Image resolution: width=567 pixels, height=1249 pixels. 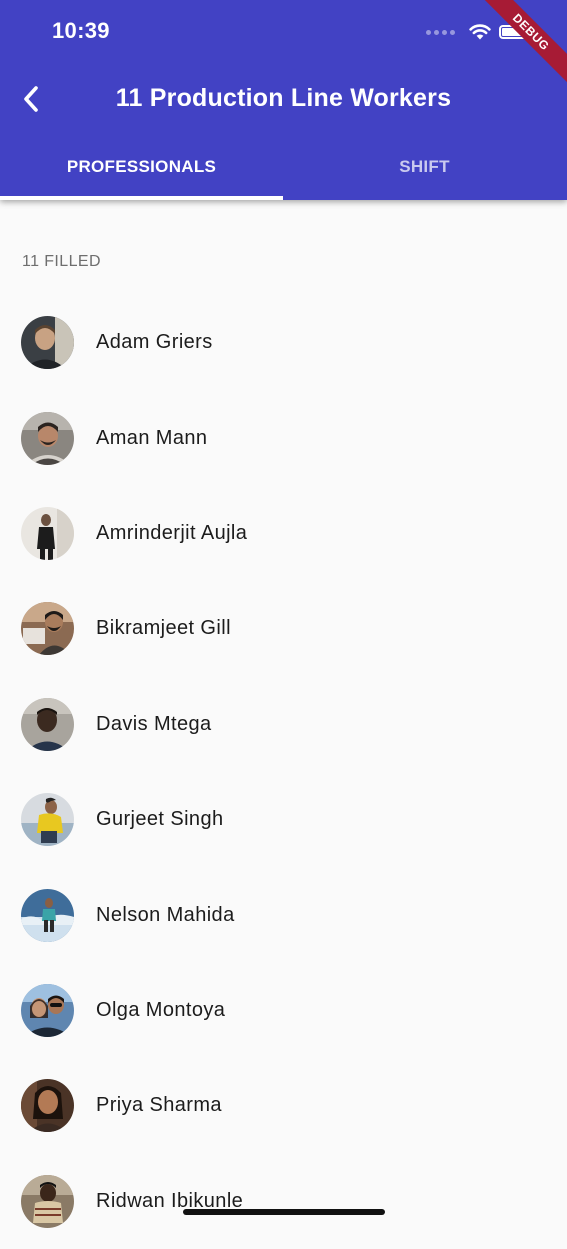 I want to click on worker-list-item: Amrinderjit Aujla, so click(x=283, y=533).